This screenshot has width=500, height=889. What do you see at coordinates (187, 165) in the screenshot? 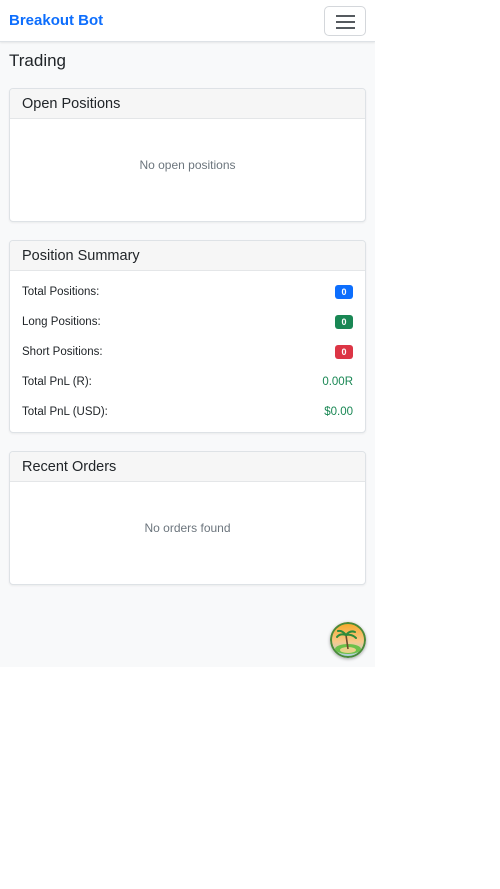
I see `open-positions-empty-text: No open positions` at bounding box center [187, 165].